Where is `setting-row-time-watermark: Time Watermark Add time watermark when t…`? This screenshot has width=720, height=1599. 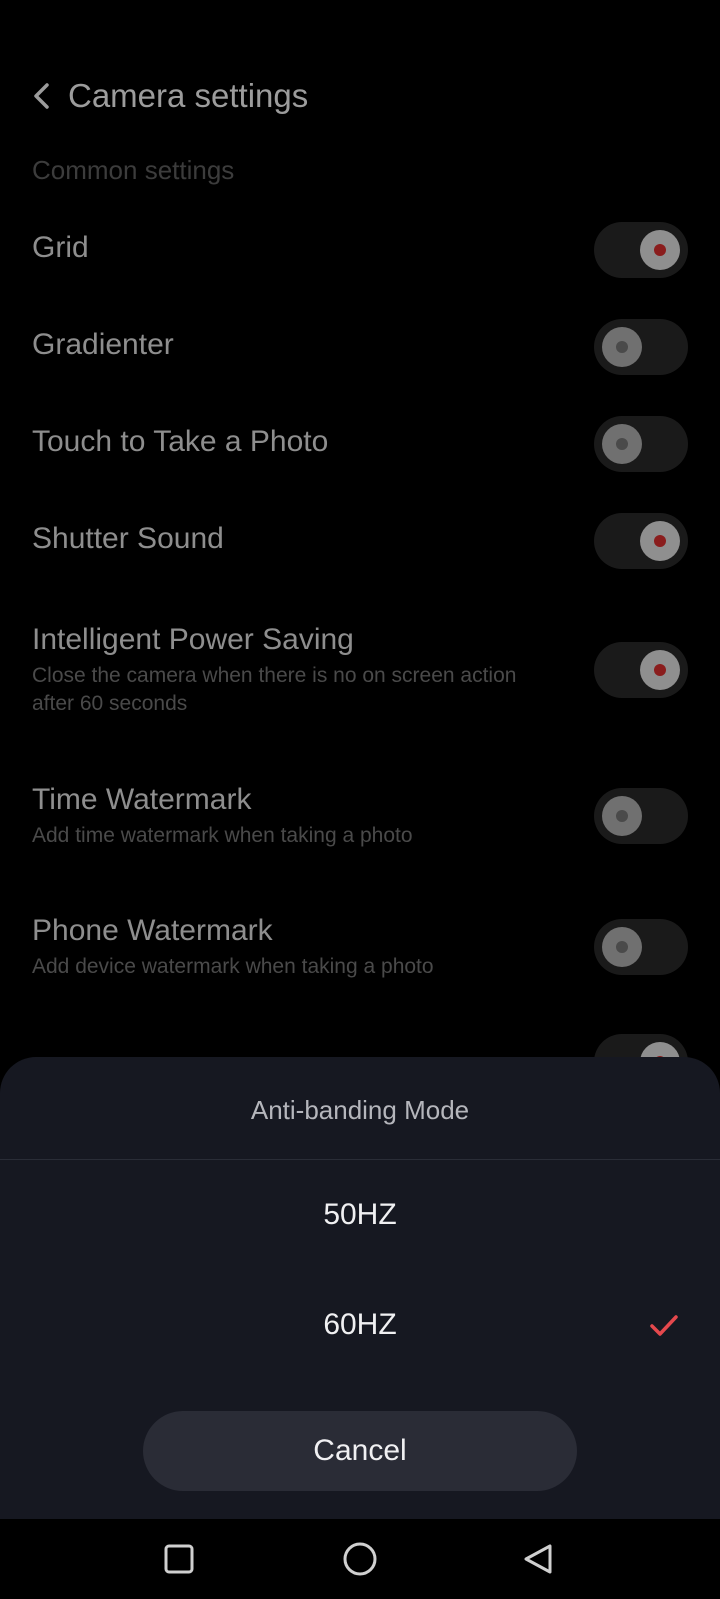
setting-row-time-watermark: Time Watermark Add time watermark when t… is located at coordinates (360, 818).